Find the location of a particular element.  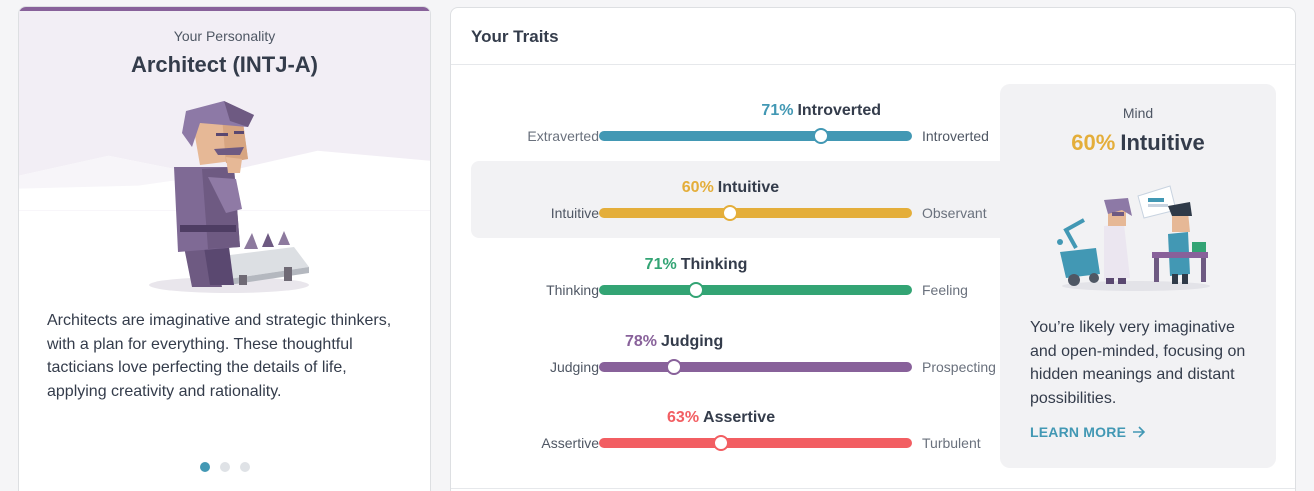

detail-percent: 60% is located at coordinates (1093, 142).